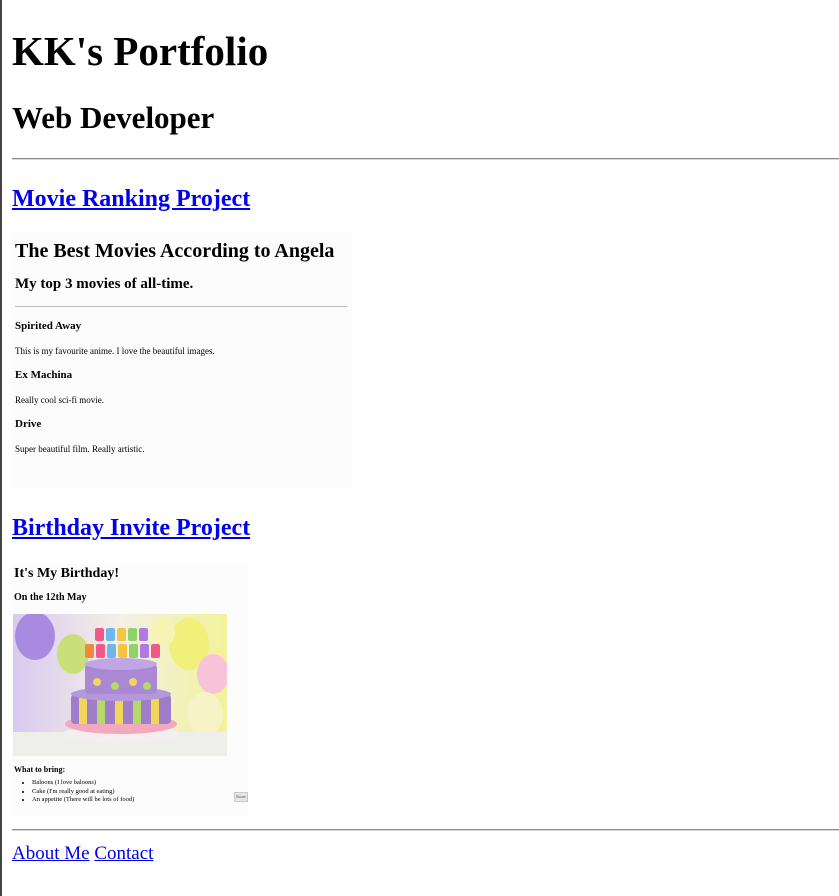 The height and width of the screenshot is (896, 839). Describe the element at coordinates (120, 685) in the screenshot. I see `birthday-cake-image` at that location.